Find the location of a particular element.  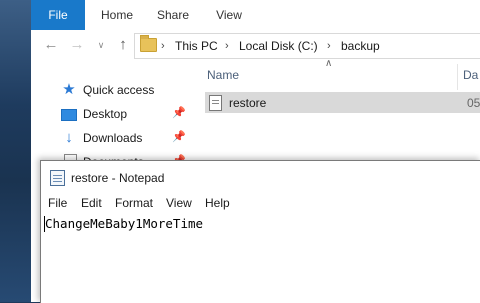

menu-edit: Edit is located at coordinates (91, 203).